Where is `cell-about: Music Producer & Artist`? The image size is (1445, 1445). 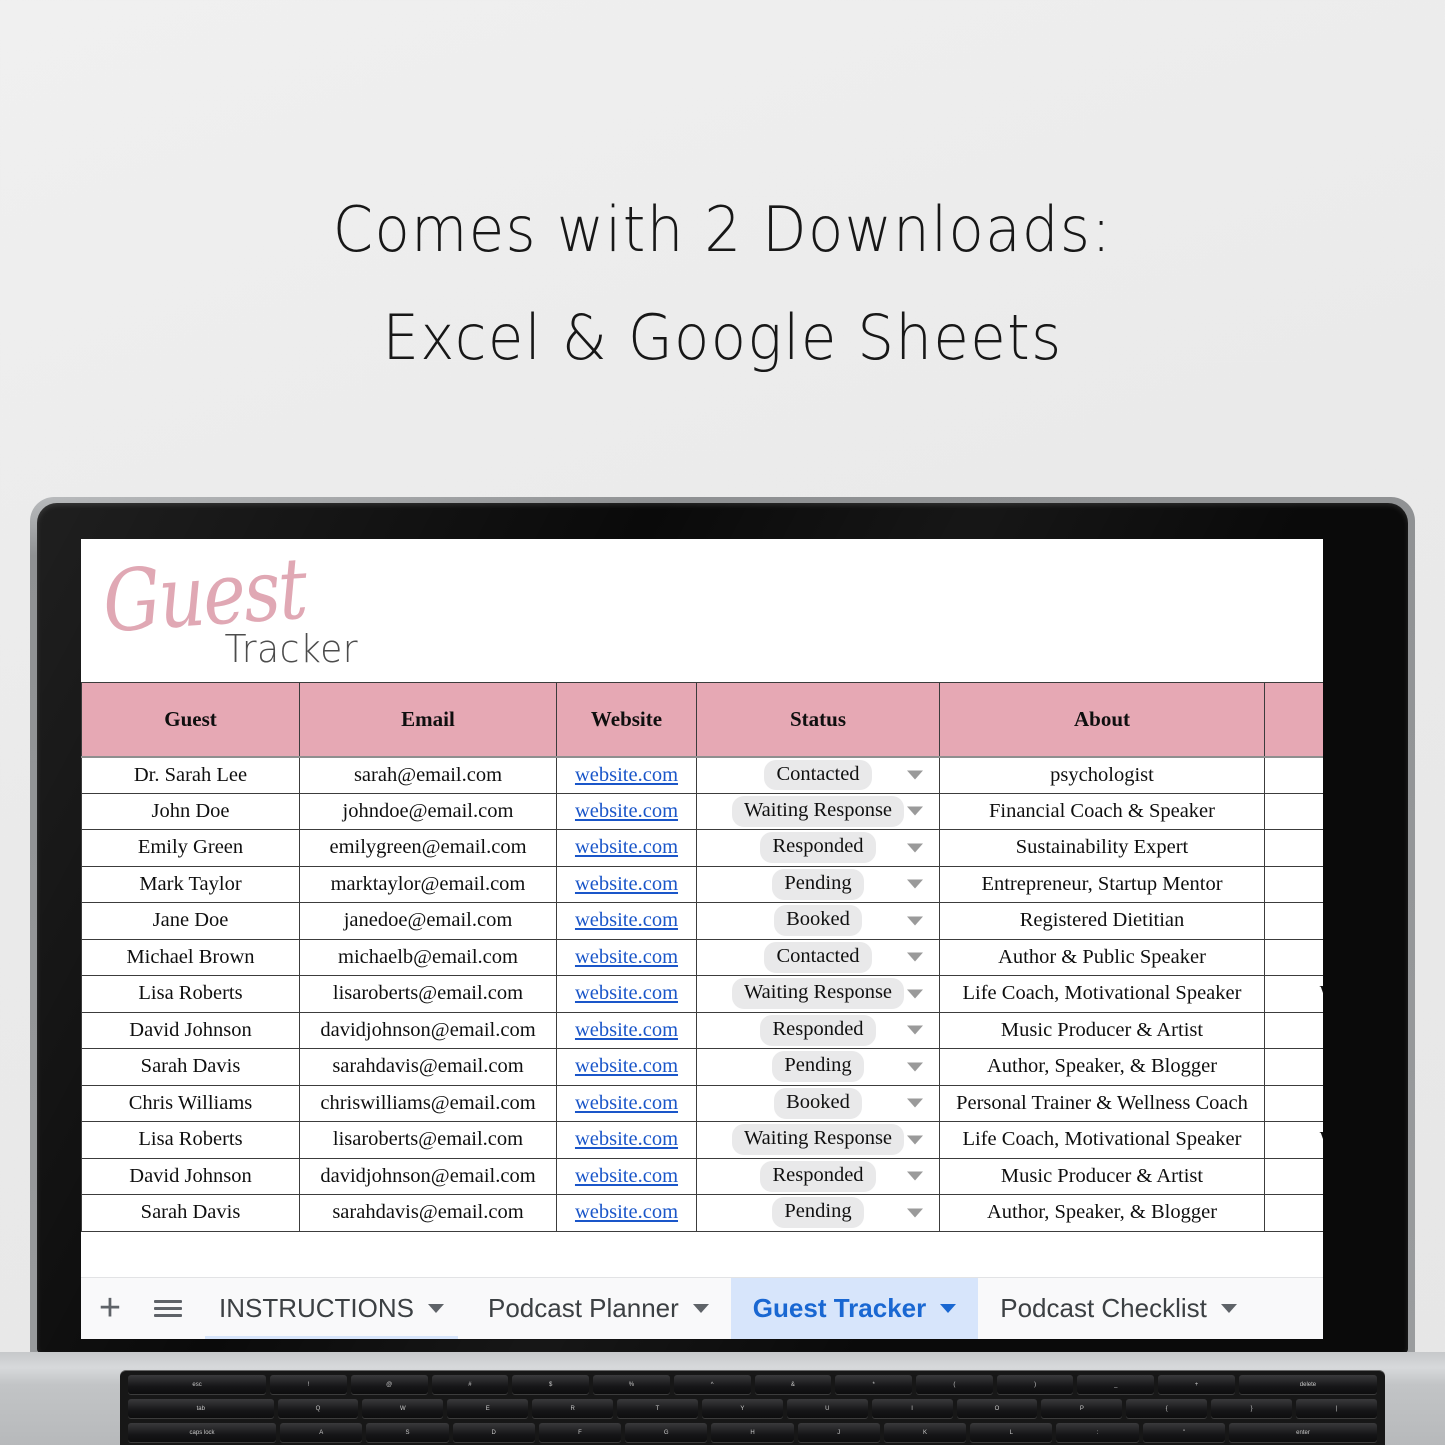 cell-about: Music Producer & Artist is located at coordinates (1102, 1176).